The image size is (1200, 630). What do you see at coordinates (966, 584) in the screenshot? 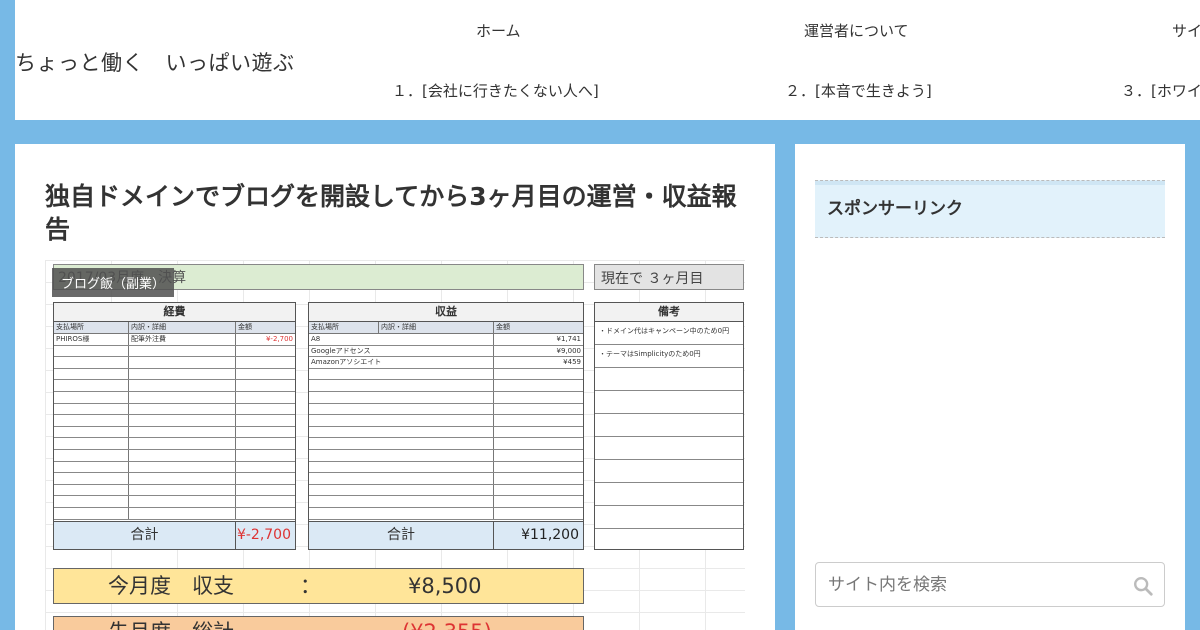
I see `search-input` at bounding box center [966, 584].